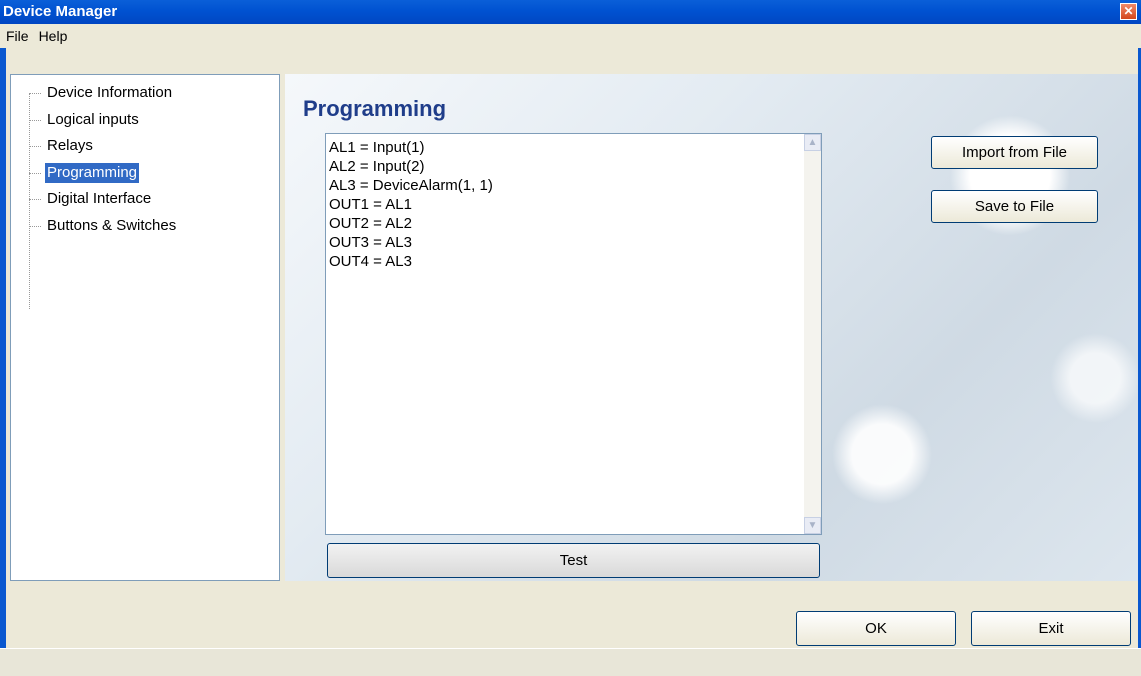 This screenshot has height=676, width=1141. Describe the element at coordinates (812, 334) in the screenshot. I see `editor-scrollbar: ▲ ▼` at that location.